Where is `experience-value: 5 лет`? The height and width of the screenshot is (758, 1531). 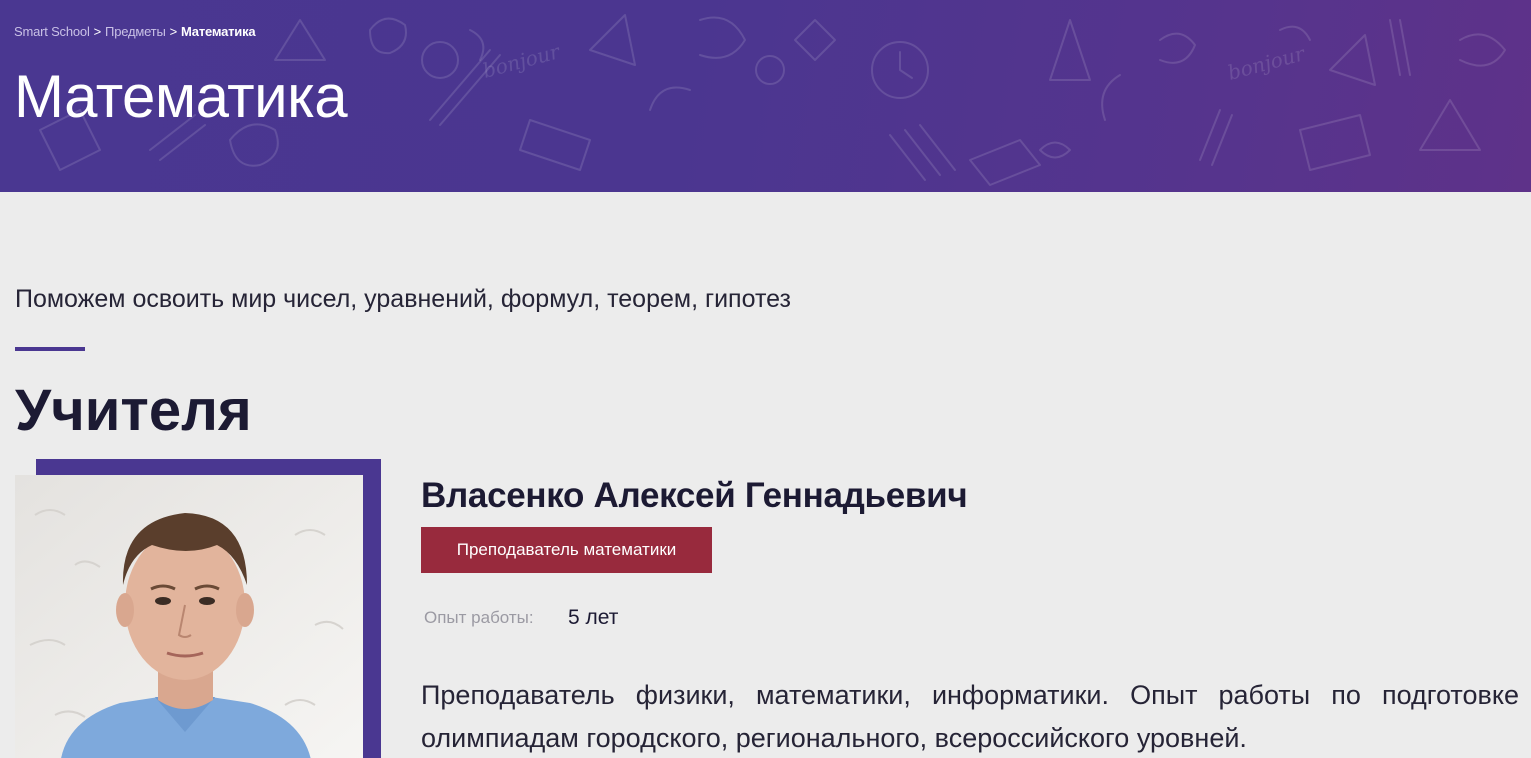
experience-value: 5 лет is located at coordinates (593, 617).